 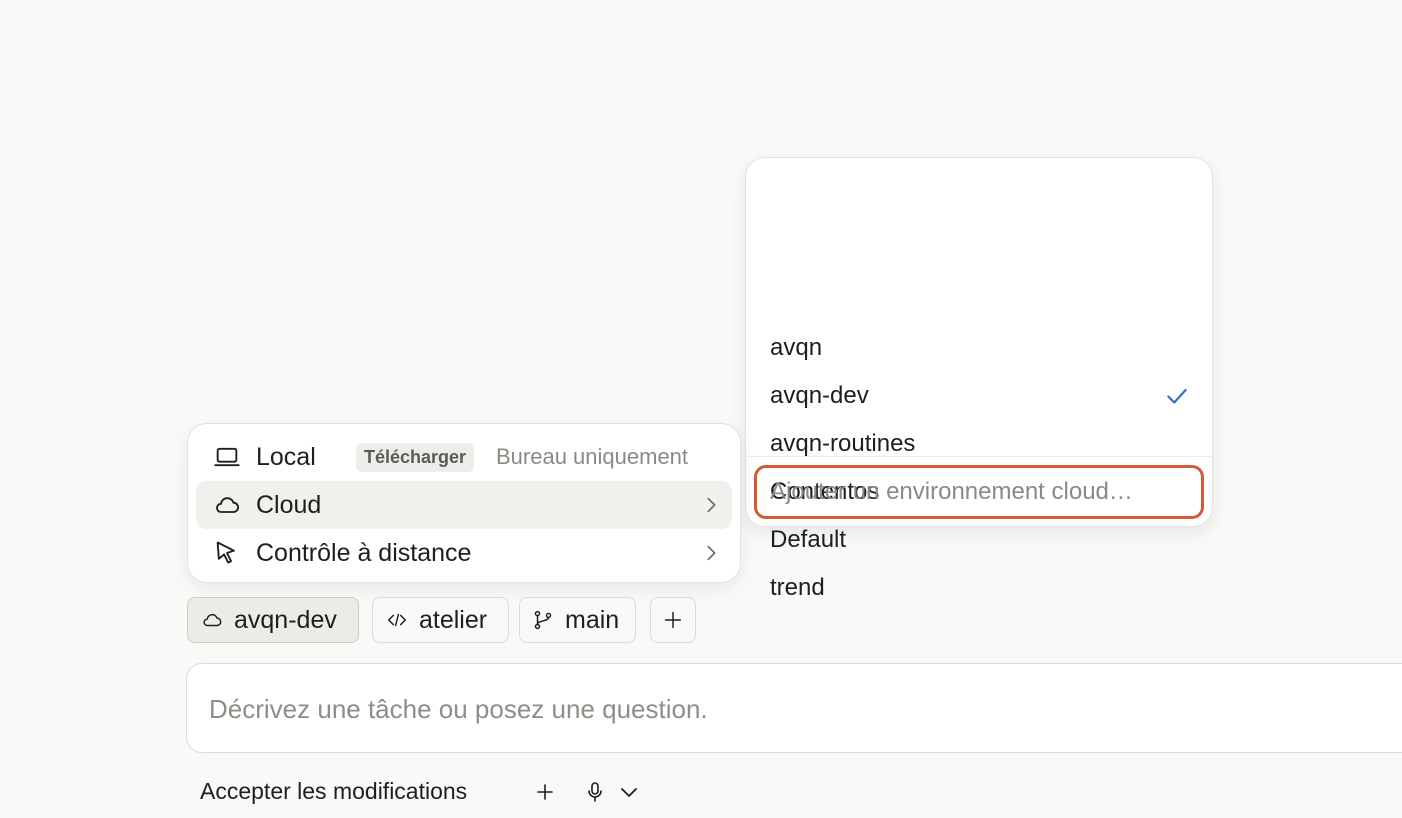 What do you see at coordinates (543, 620) in the screenshot?
I see `branch-icon` at bounding box center [543, 620].